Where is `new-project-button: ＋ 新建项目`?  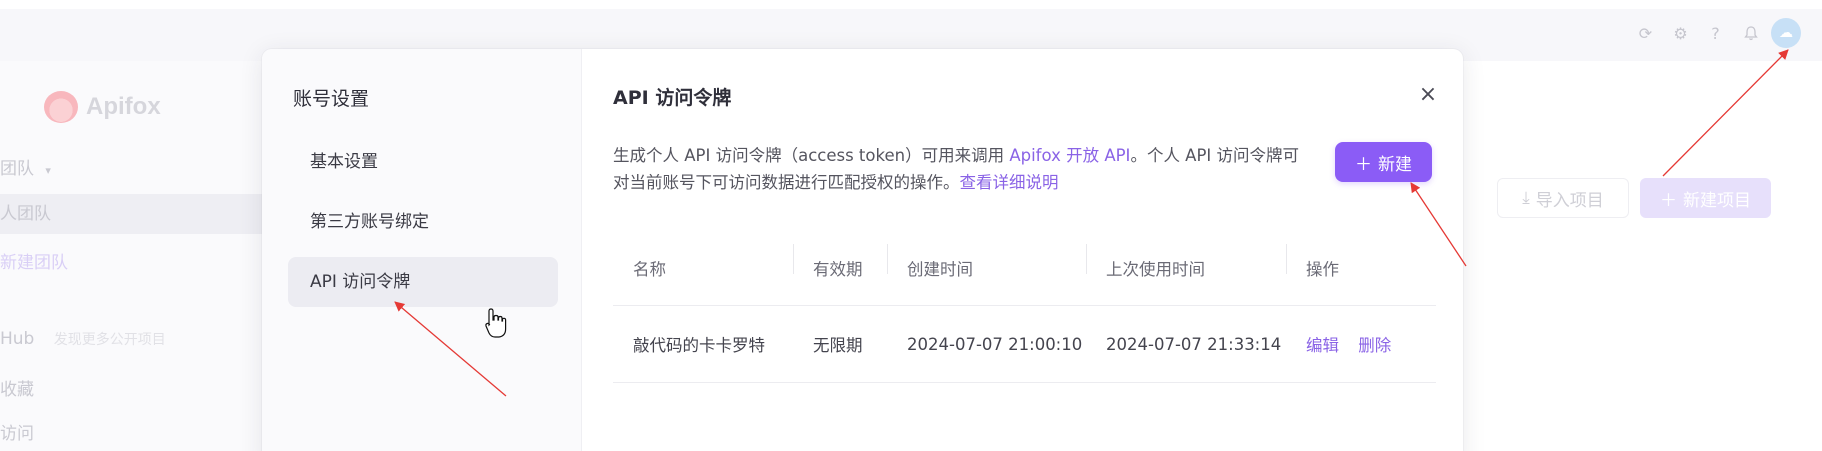
new-project-button: ＋ 新建项目 is located at coordinates (1705, 198).